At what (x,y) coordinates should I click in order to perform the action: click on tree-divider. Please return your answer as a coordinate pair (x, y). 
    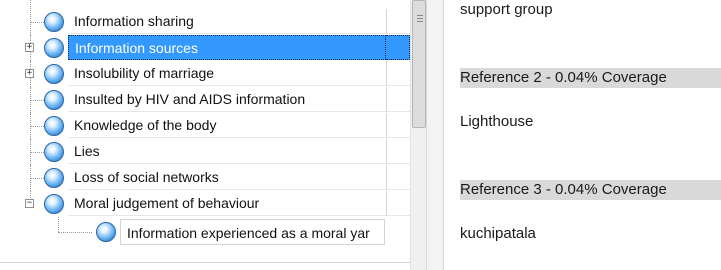
    Looking at the image, I should click on (205, 262).